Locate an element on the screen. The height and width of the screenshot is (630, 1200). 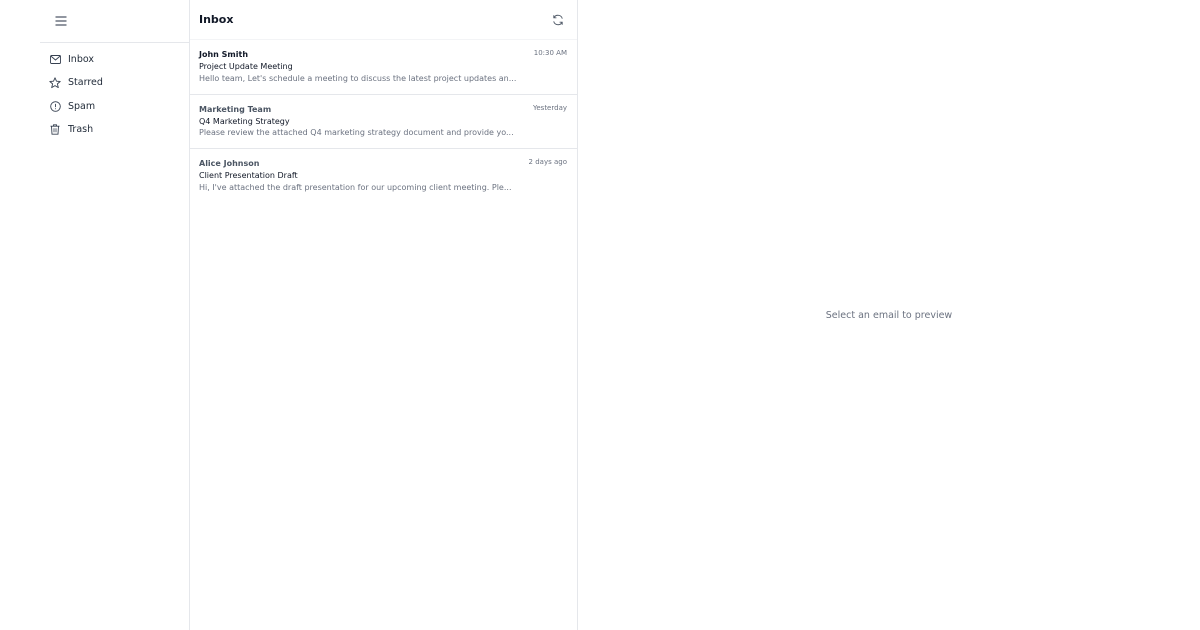
refresh-button is located at coordinates (558, 20).